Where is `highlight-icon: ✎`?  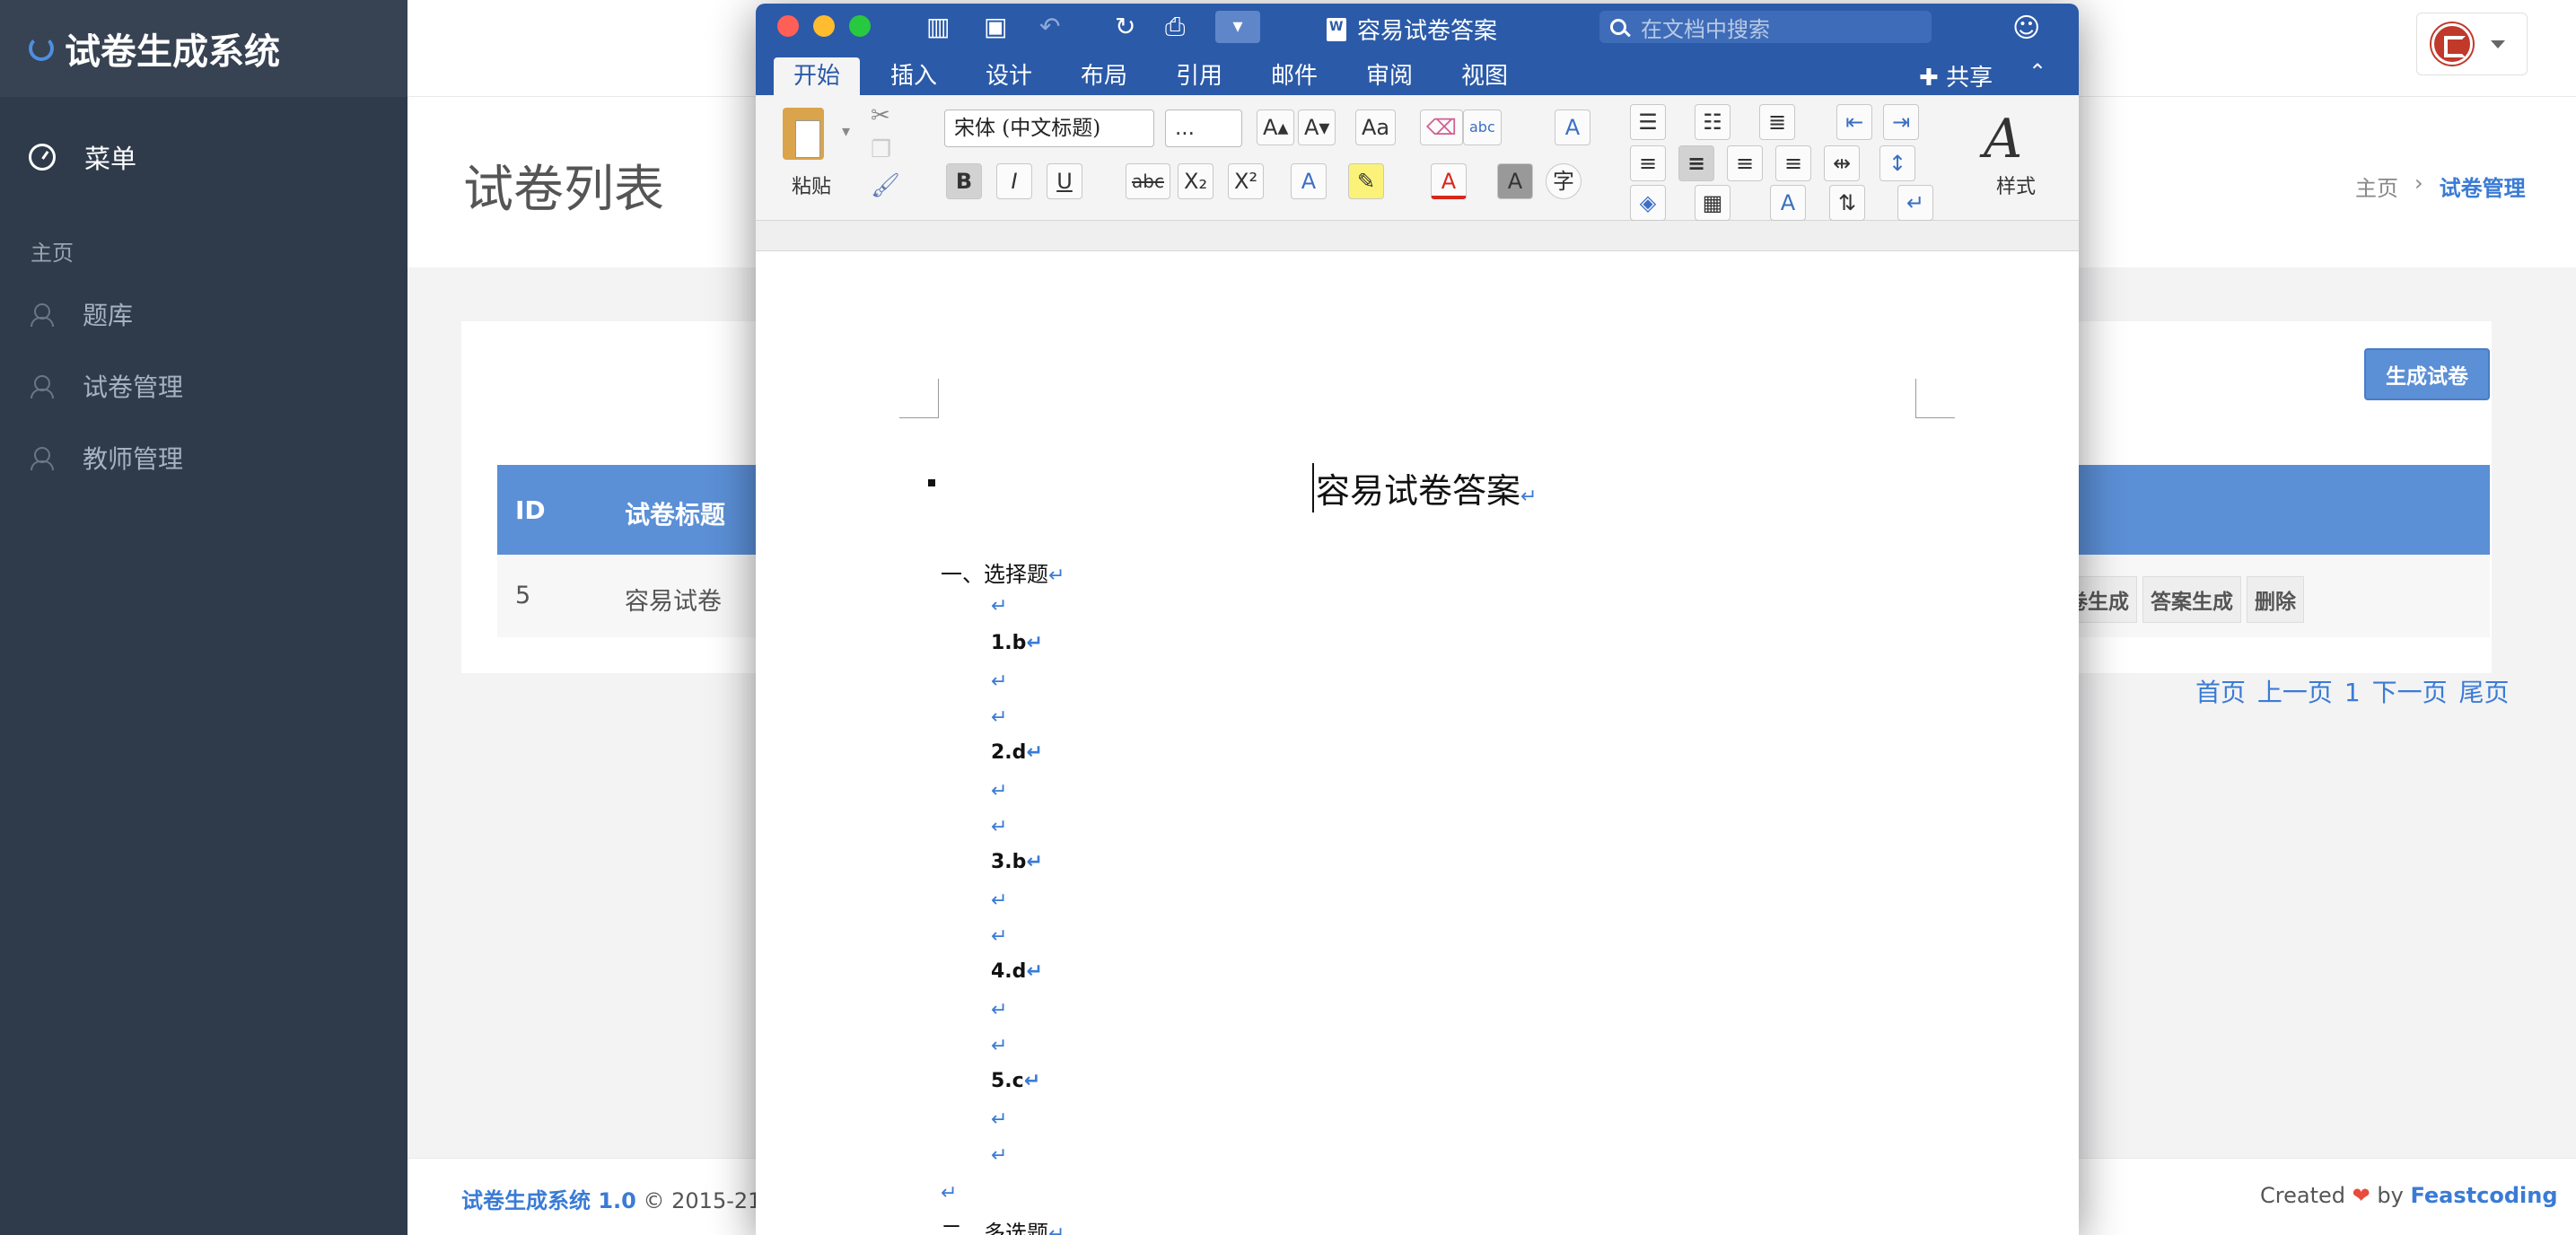 highlight-icon: ✎ is located at coordinates (1366, 181).